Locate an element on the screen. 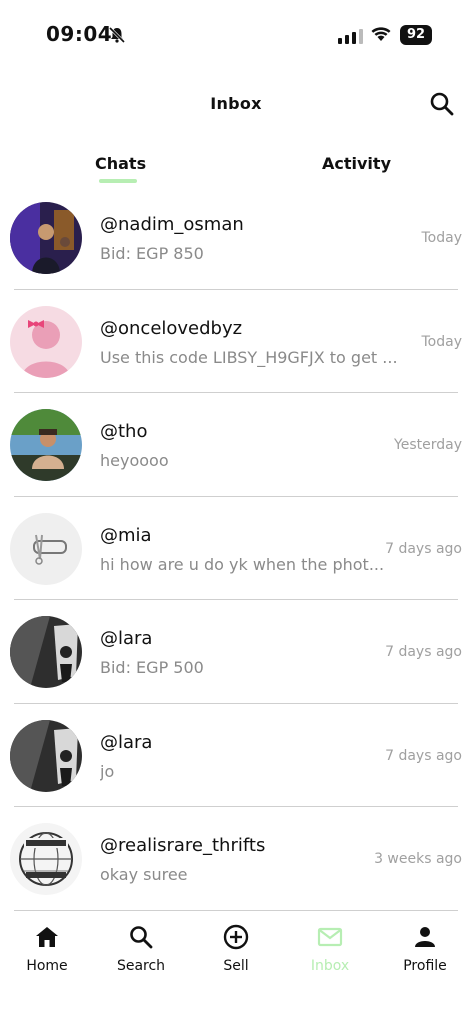 The height and width of the screenshot is (1024, 472). bottom-nav: Home Search Sell Inbox Profile is located at coordinates (236, 969).